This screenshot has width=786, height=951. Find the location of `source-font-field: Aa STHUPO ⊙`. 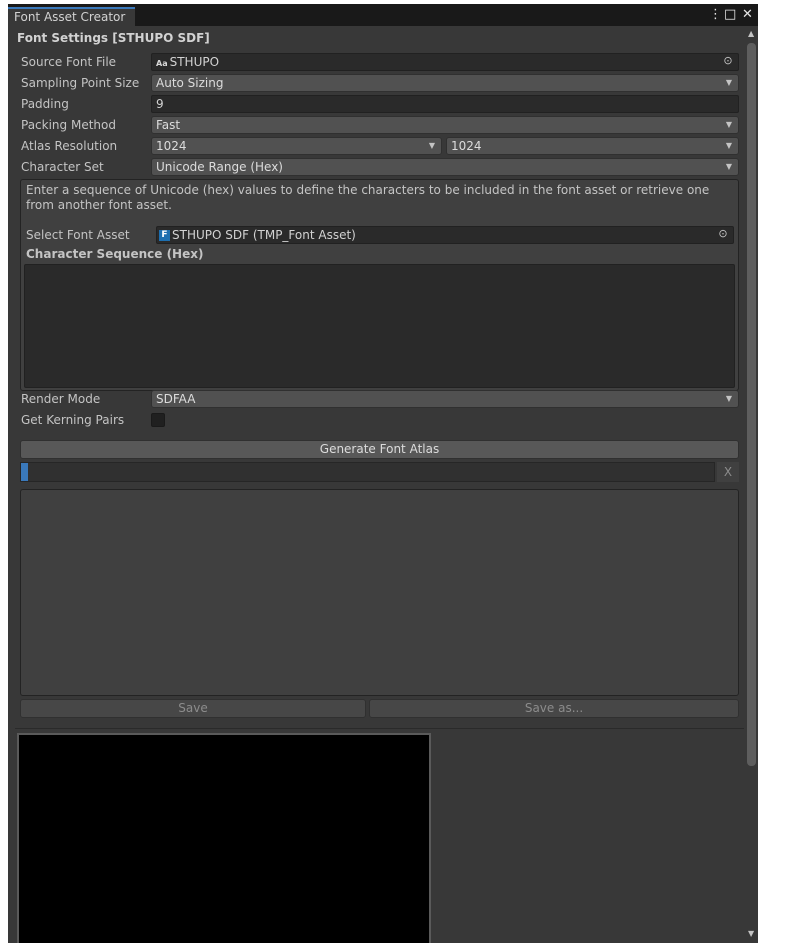

source-font-field: Aa STHUPO ⊙ is located at coordinates (445, 62).